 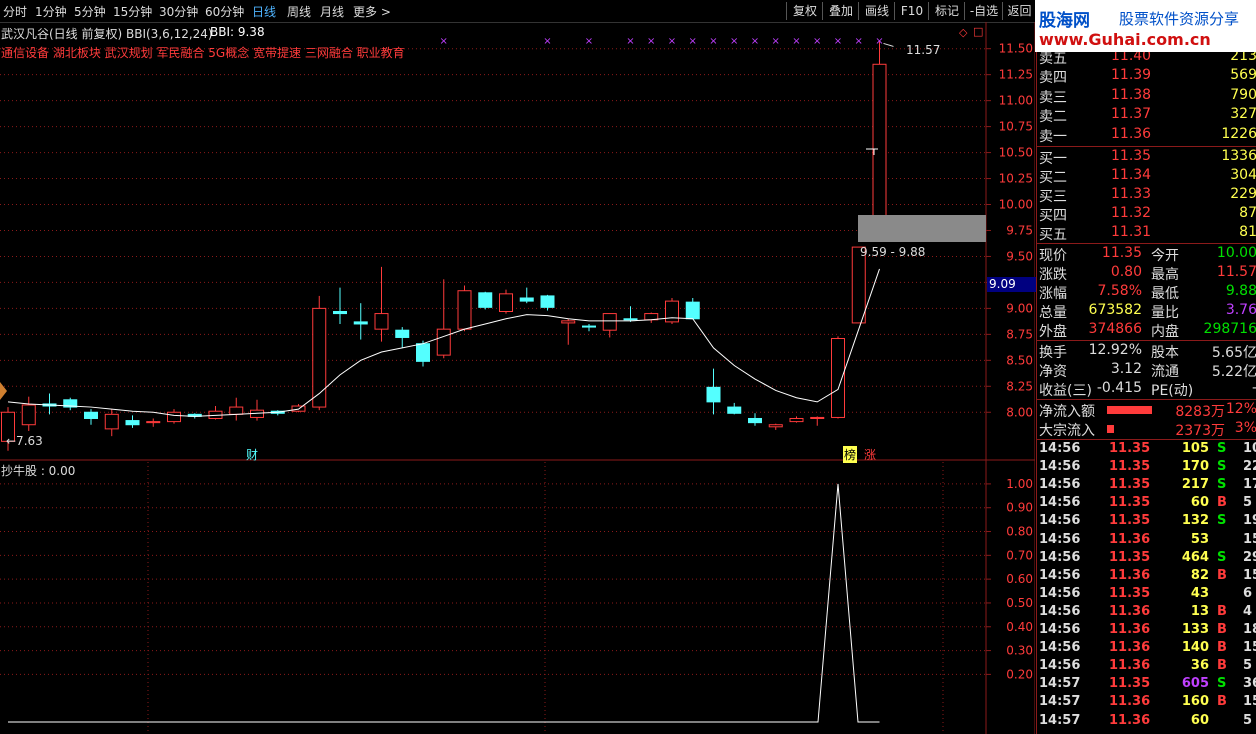 I want to click on bid-price: 11.35, so click(x=1131, y=156).